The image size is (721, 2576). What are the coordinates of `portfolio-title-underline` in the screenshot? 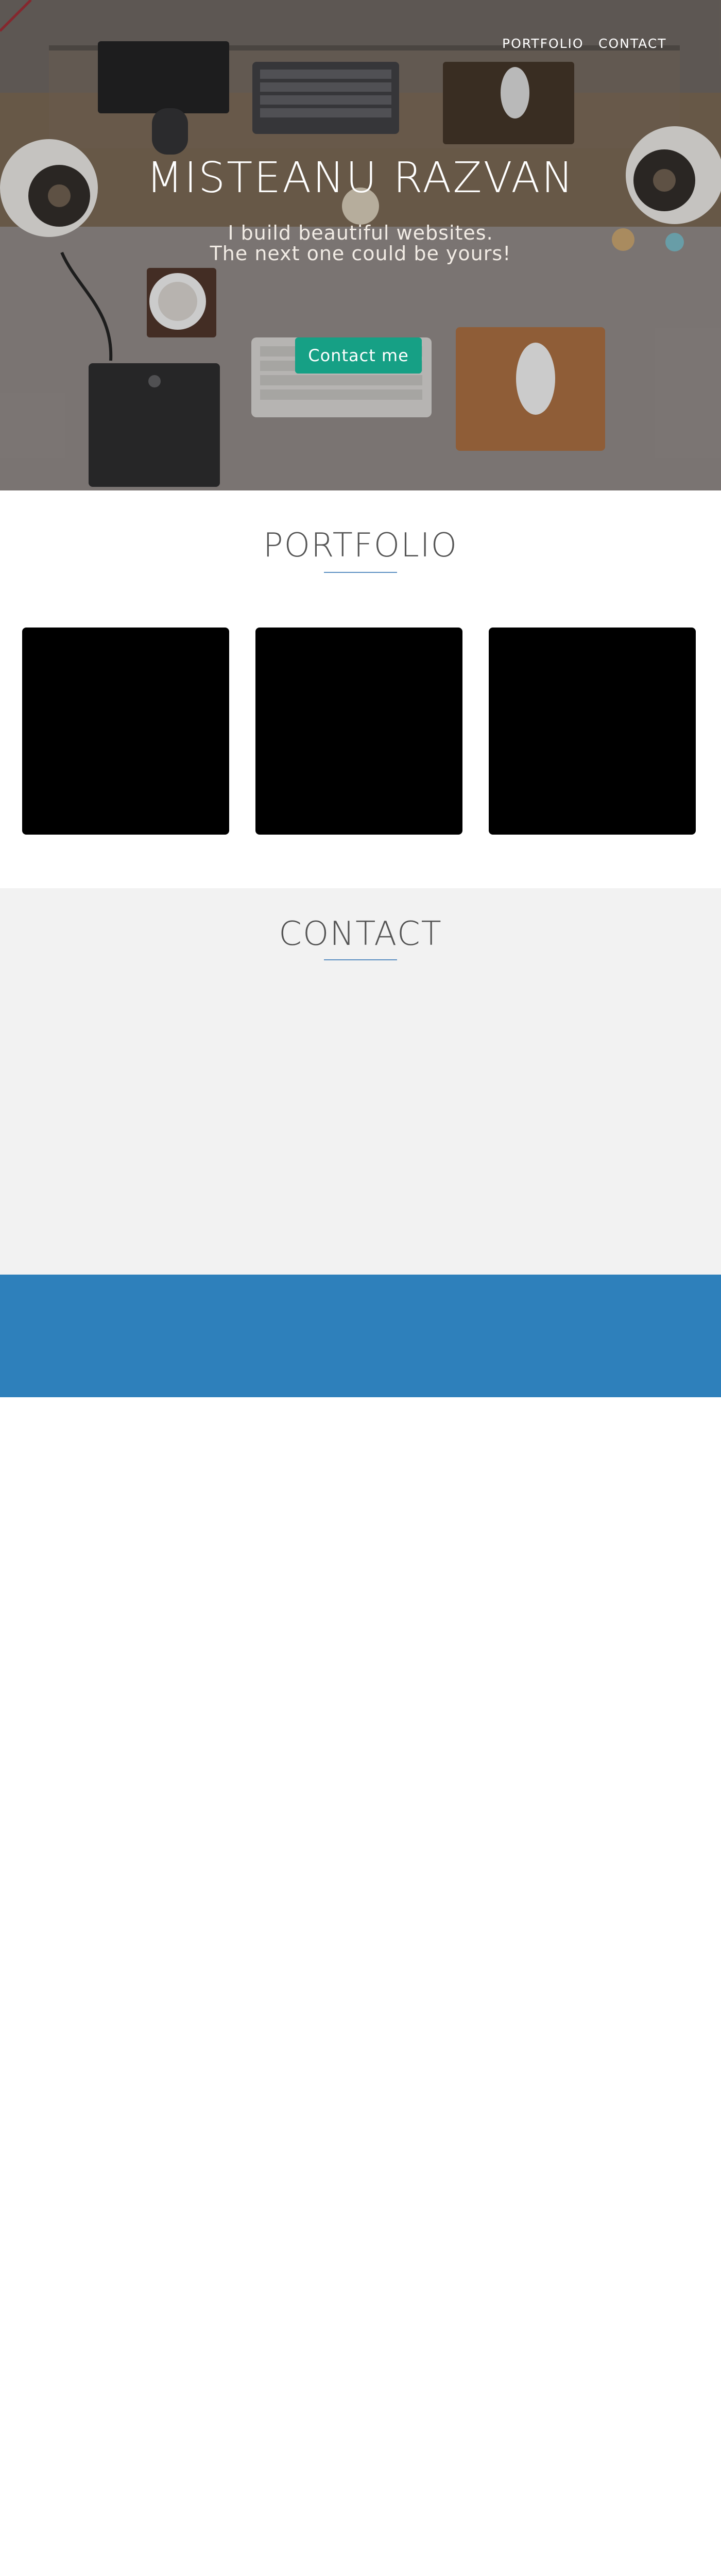 It's located at (360, 572).